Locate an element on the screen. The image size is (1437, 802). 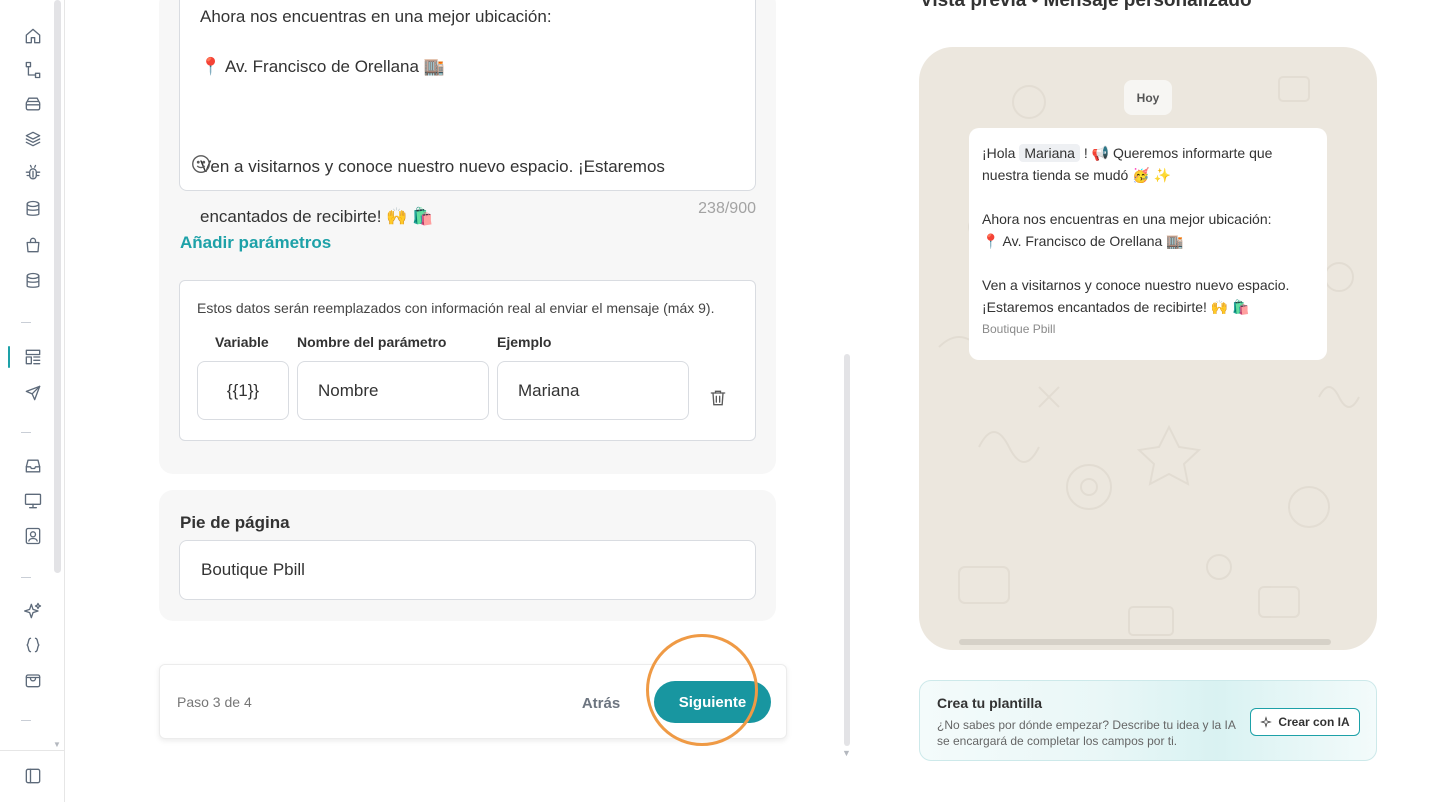
footer-input: Boutique Pbill is located at coordinates (467, 570).